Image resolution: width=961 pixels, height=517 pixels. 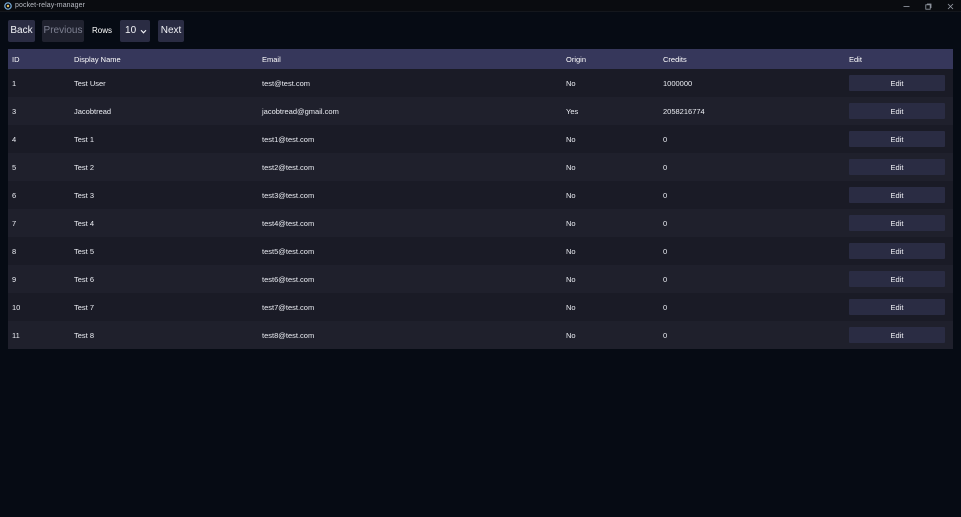 I want to click on restore-icon, so click(x=928, y=6).